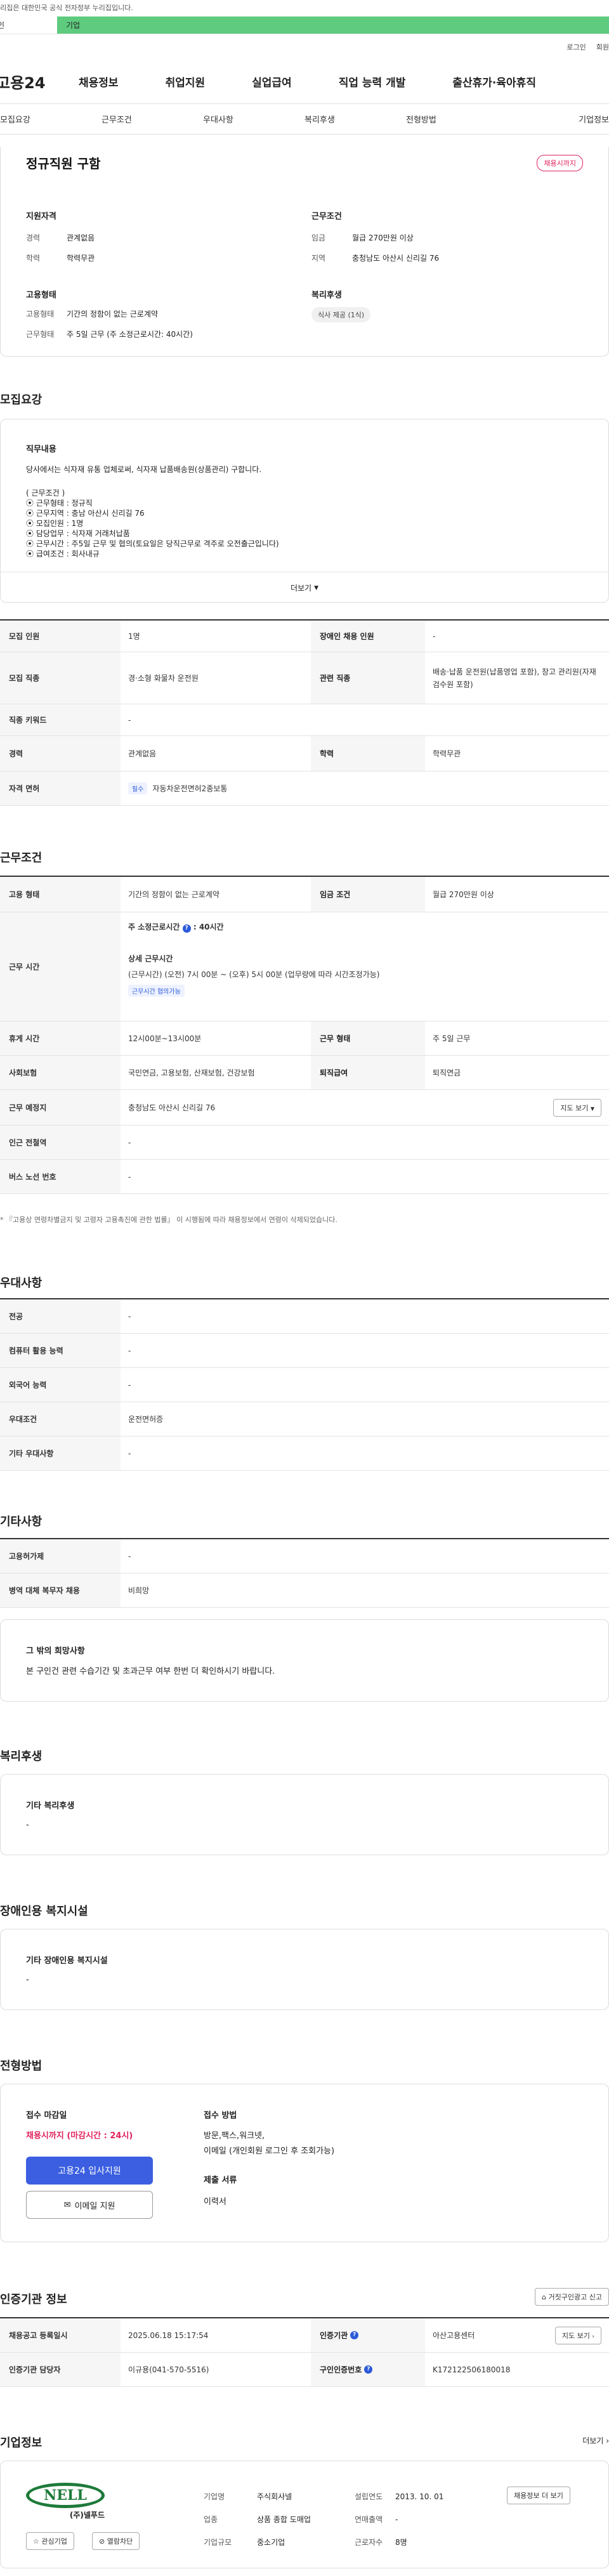 This screenshot has height=2576, width=609. What do you see at coordinates (602, 47) in the screenshot?
I see `signup-link: 회원` at bounding box center [602, 47].